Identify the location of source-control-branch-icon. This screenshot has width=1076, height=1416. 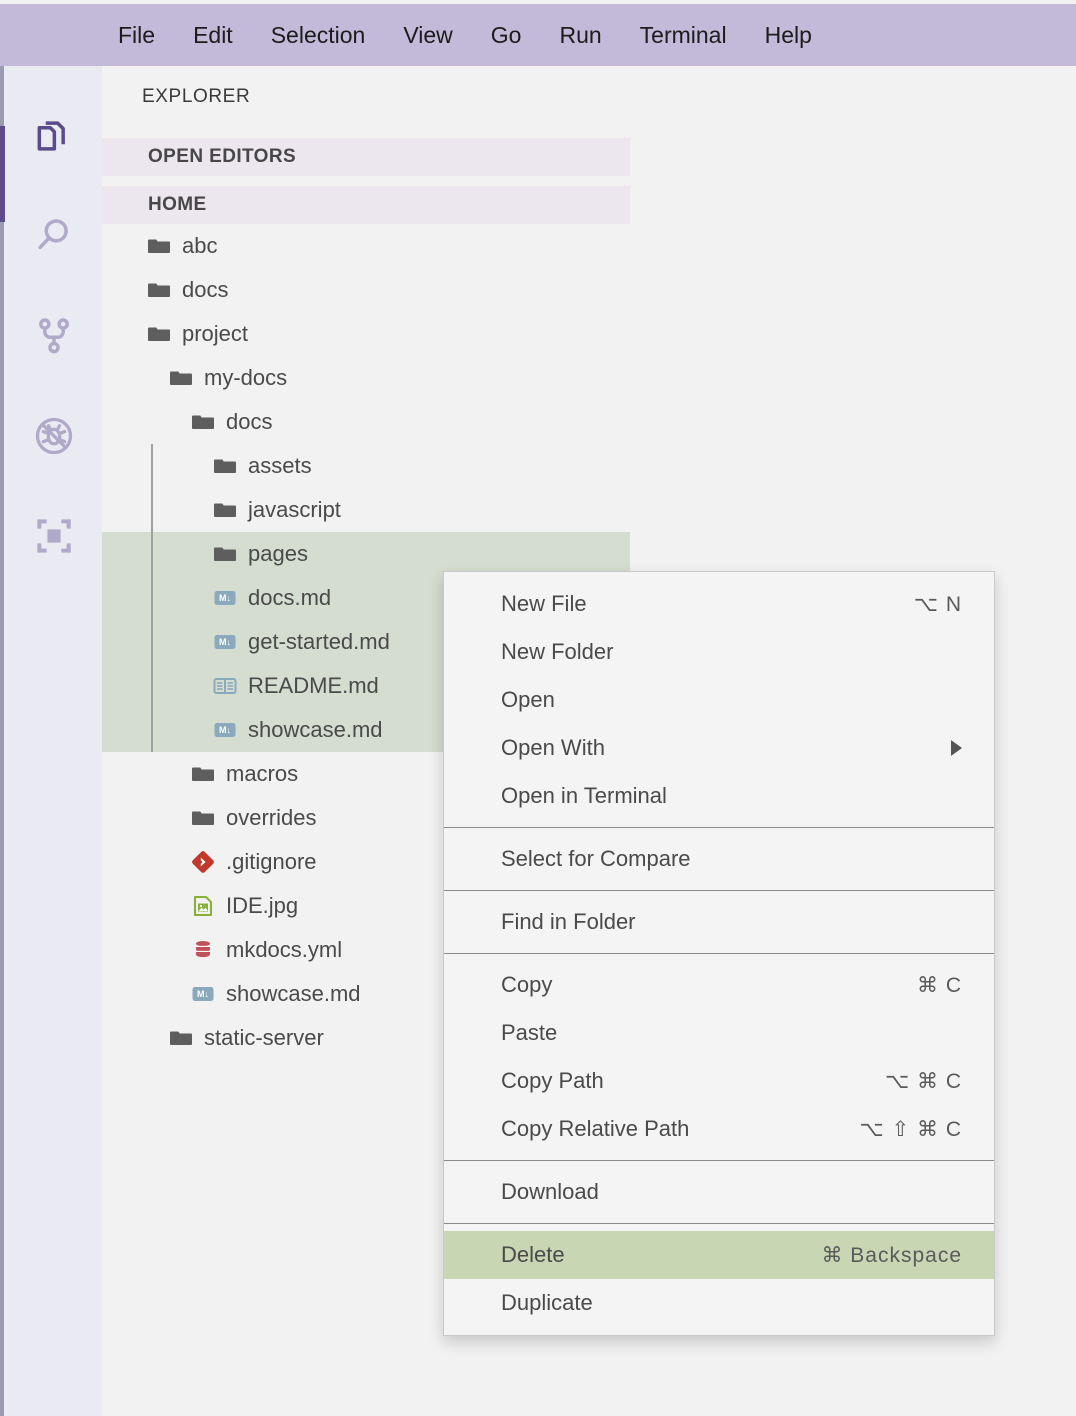
(54, 336).